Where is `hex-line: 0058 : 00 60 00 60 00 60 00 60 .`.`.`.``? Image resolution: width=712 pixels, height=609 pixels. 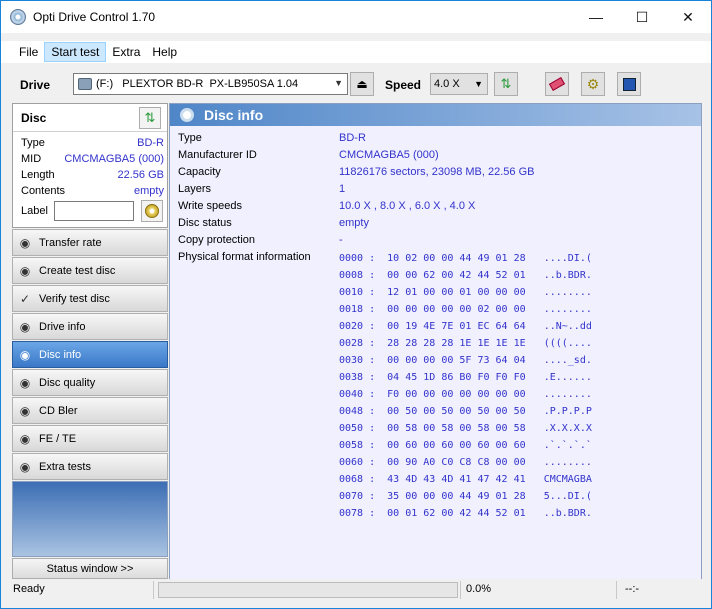
hex-line: 0058 : 00 60 00 60 00 60 00 60 .`.`.`.` is located at coordinates (465, 445).